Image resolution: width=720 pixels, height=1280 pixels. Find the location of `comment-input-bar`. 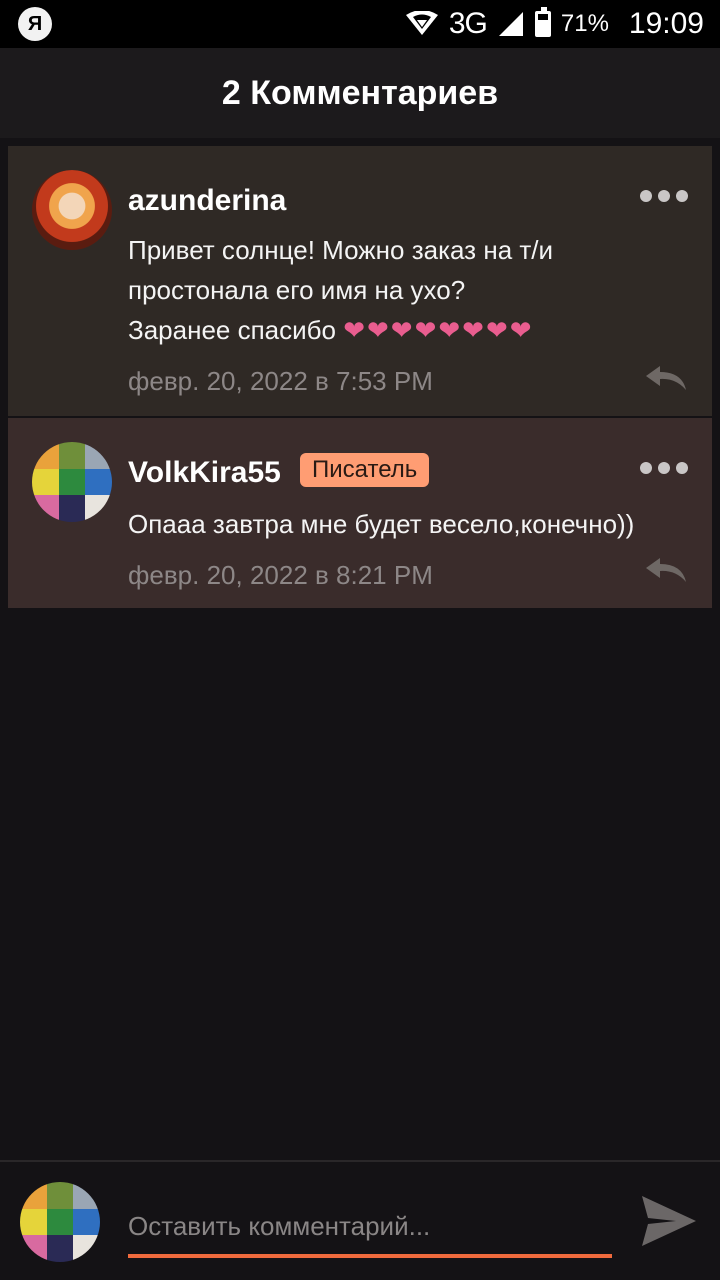

comment-input-bar is located at coordinates (360, 1220).